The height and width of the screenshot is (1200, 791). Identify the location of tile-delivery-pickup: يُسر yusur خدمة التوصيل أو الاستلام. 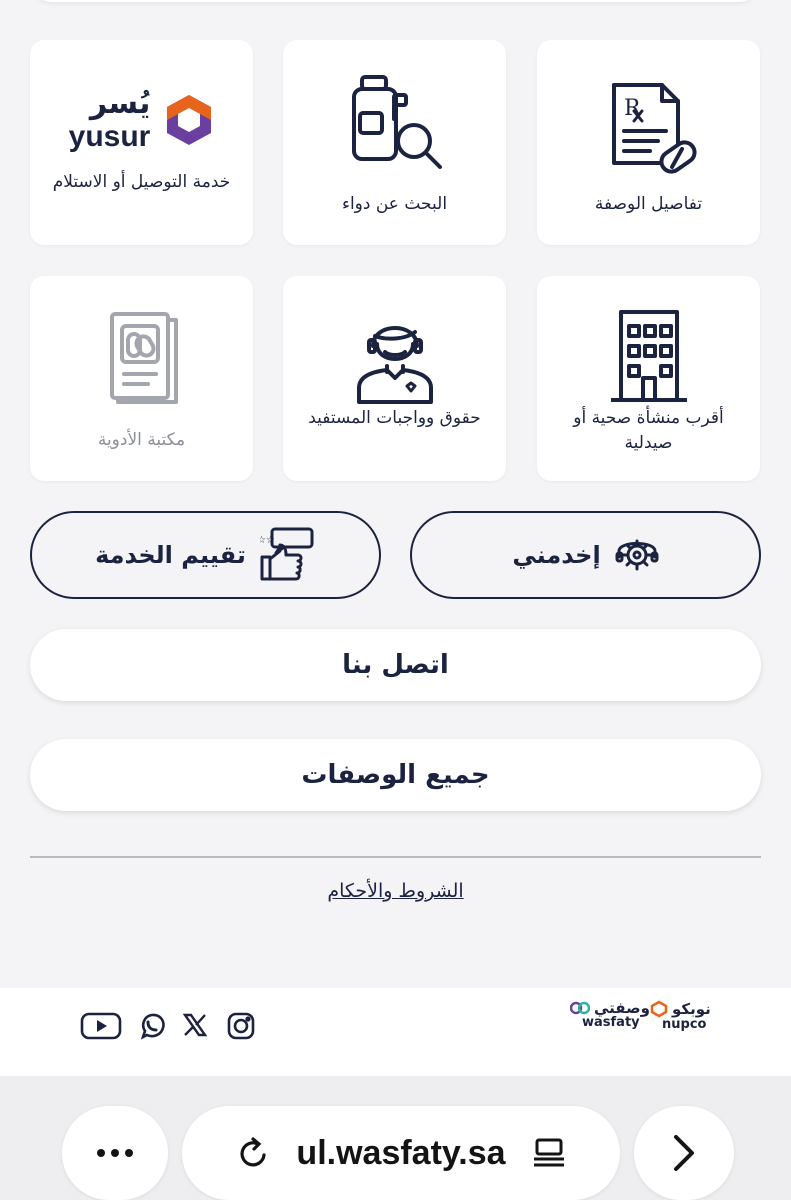
(141, 142).